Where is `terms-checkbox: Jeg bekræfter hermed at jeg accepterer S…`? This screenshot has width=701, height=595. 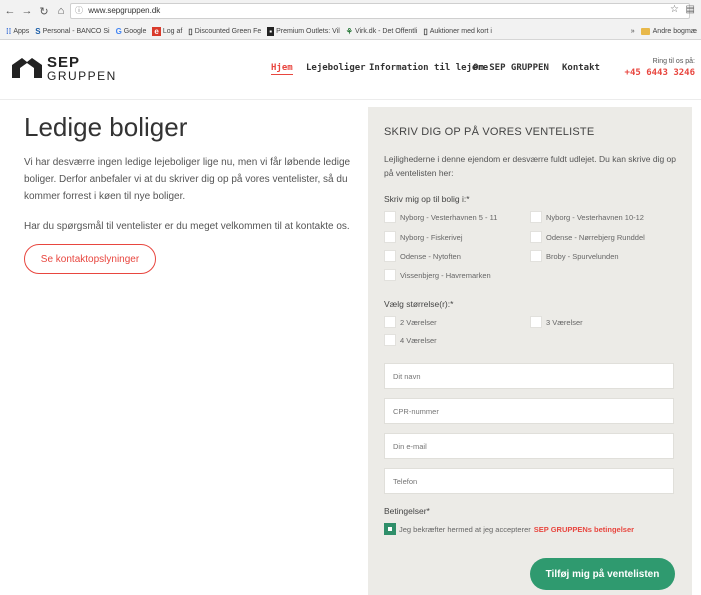 terms-checkbox: Jeg bekræfter hermed at jeg accepterer S… is located at coordinates (509, 529).